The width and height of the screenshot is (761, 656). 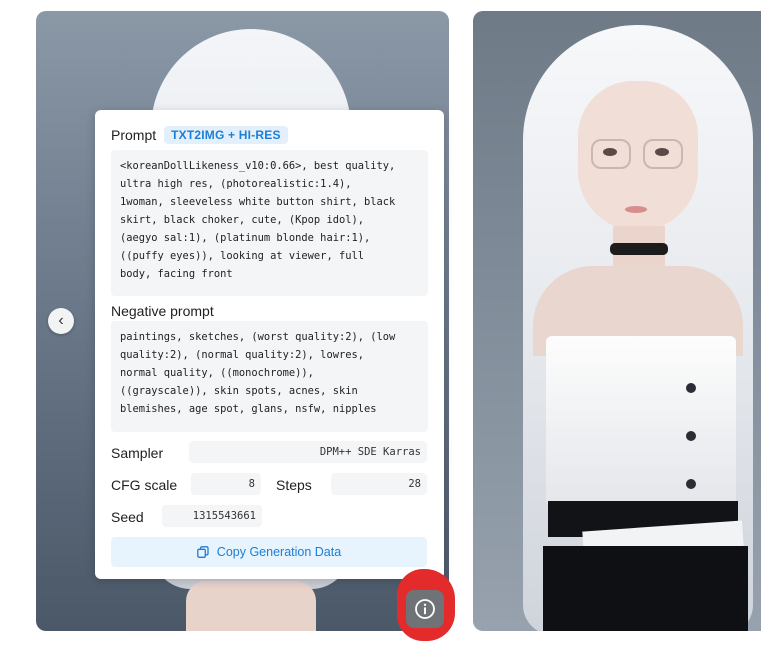 What do you see at coordinates (279, 552) in the screenshot?
I see `copy-generation-data-label: Copy Generation Data` at bounding box center [279, 552].